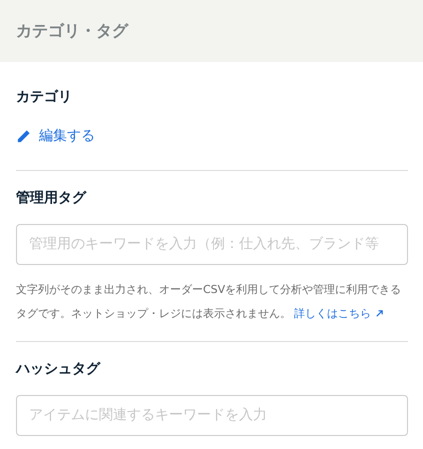 The width and height of the screenshot is (423, 449). What do you see at coordinates (212, 415) in the screenshot?
I see `input-field: アイテムに関連するキーワードを入力` at bounding box center [212, 415].